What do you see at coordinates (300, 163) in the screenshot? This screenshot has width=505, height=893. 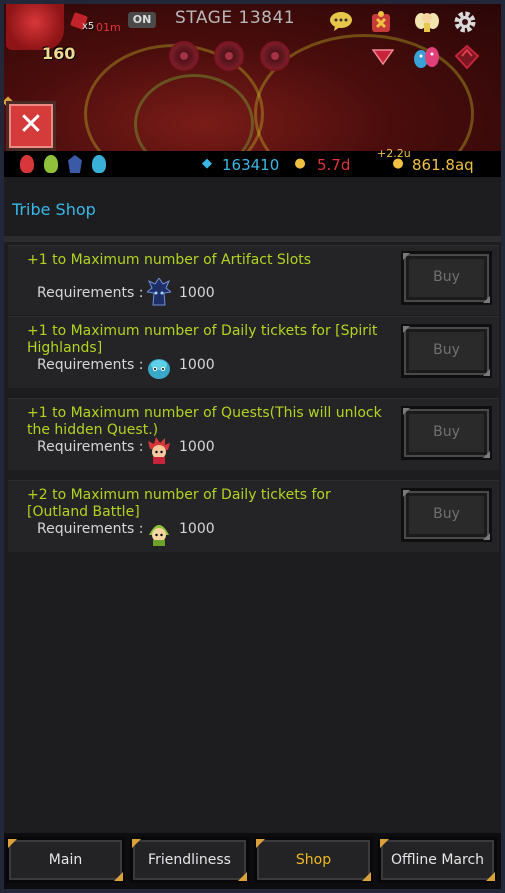 I see `medal-icon: ●` at bounding box center [300, 163].